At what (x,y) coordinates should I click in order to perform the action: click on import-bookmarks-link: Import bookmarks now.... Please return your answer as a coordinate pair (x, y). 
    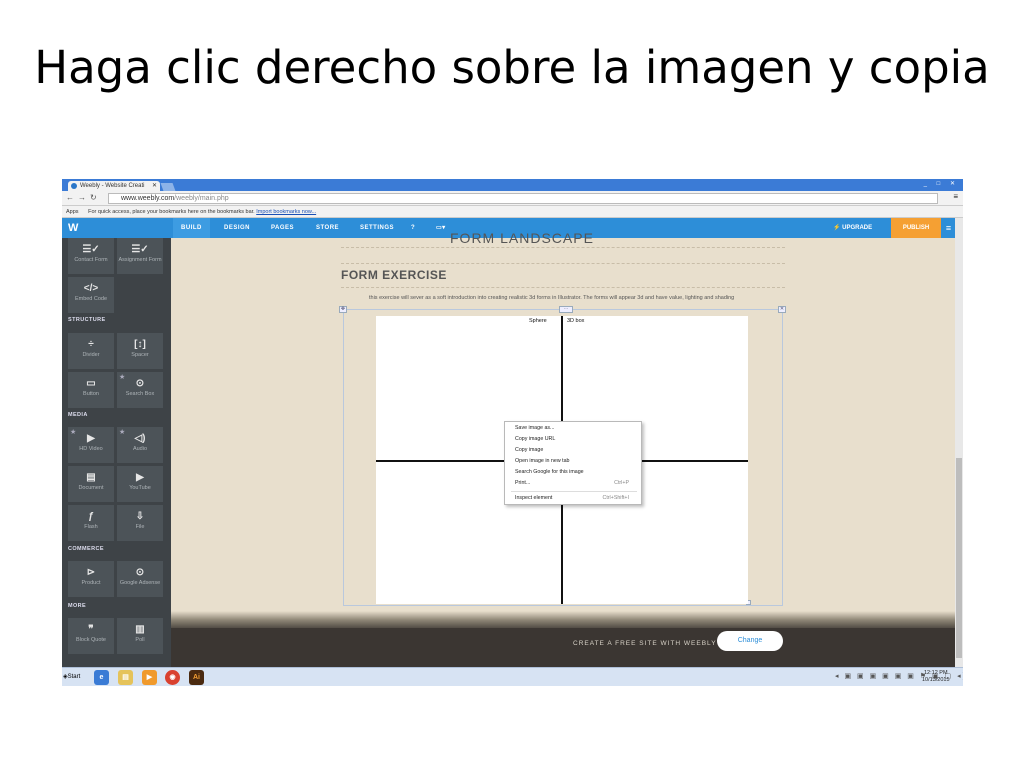
    Looking at the image, I should click on (286, 212).